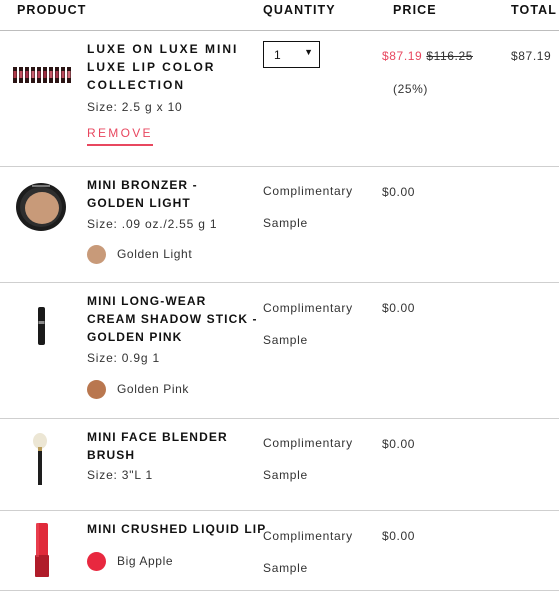  I want to click on sale-price: $87.19, so click(402, 56).